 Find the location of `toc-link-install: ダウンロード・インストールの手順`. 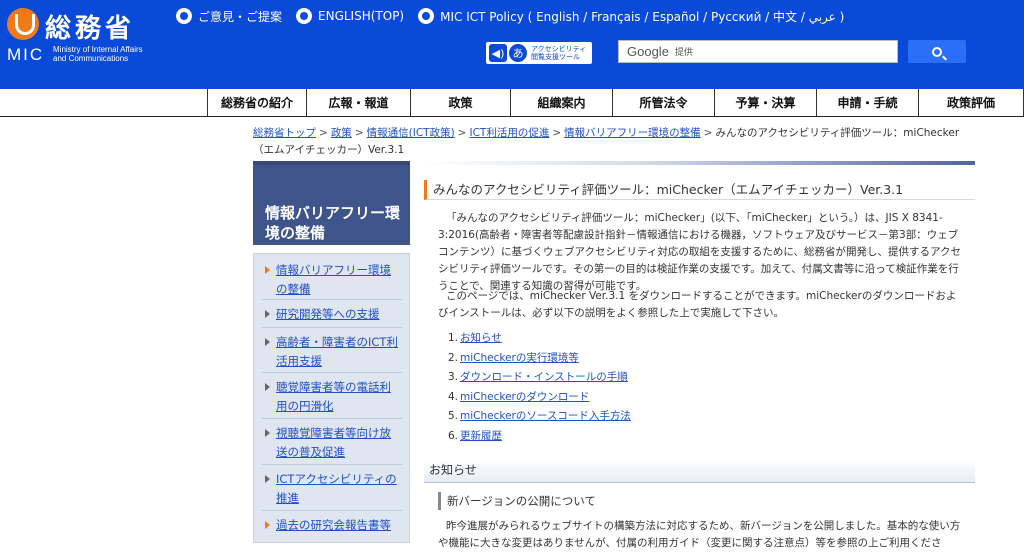

toc-link-install: ダウンロード・インストールの手順 is located at coordinates (544, 377).